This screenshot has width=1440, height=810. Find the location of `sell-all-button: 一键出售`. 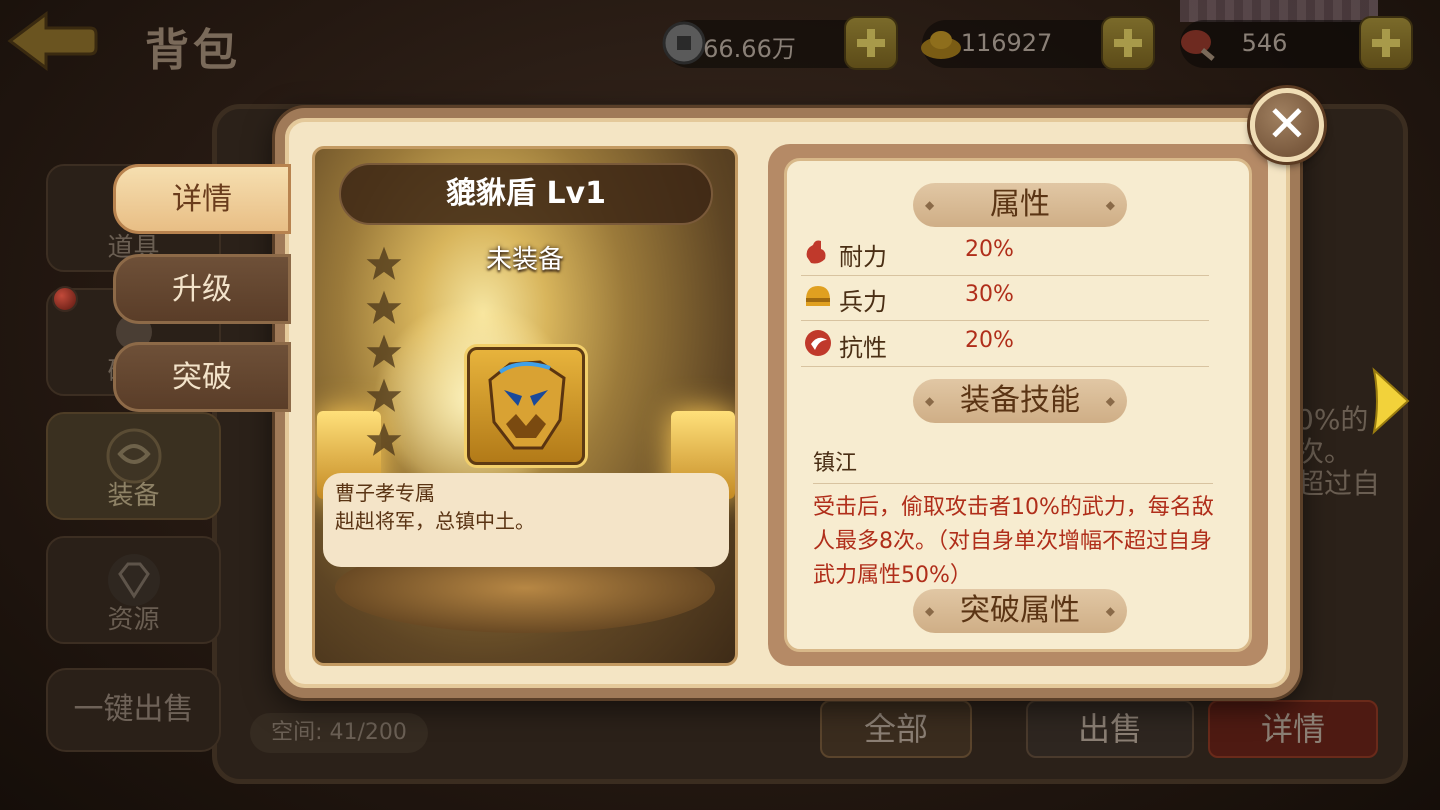

sell-all-button: 一键出售 is located at coordinates (133, 710).